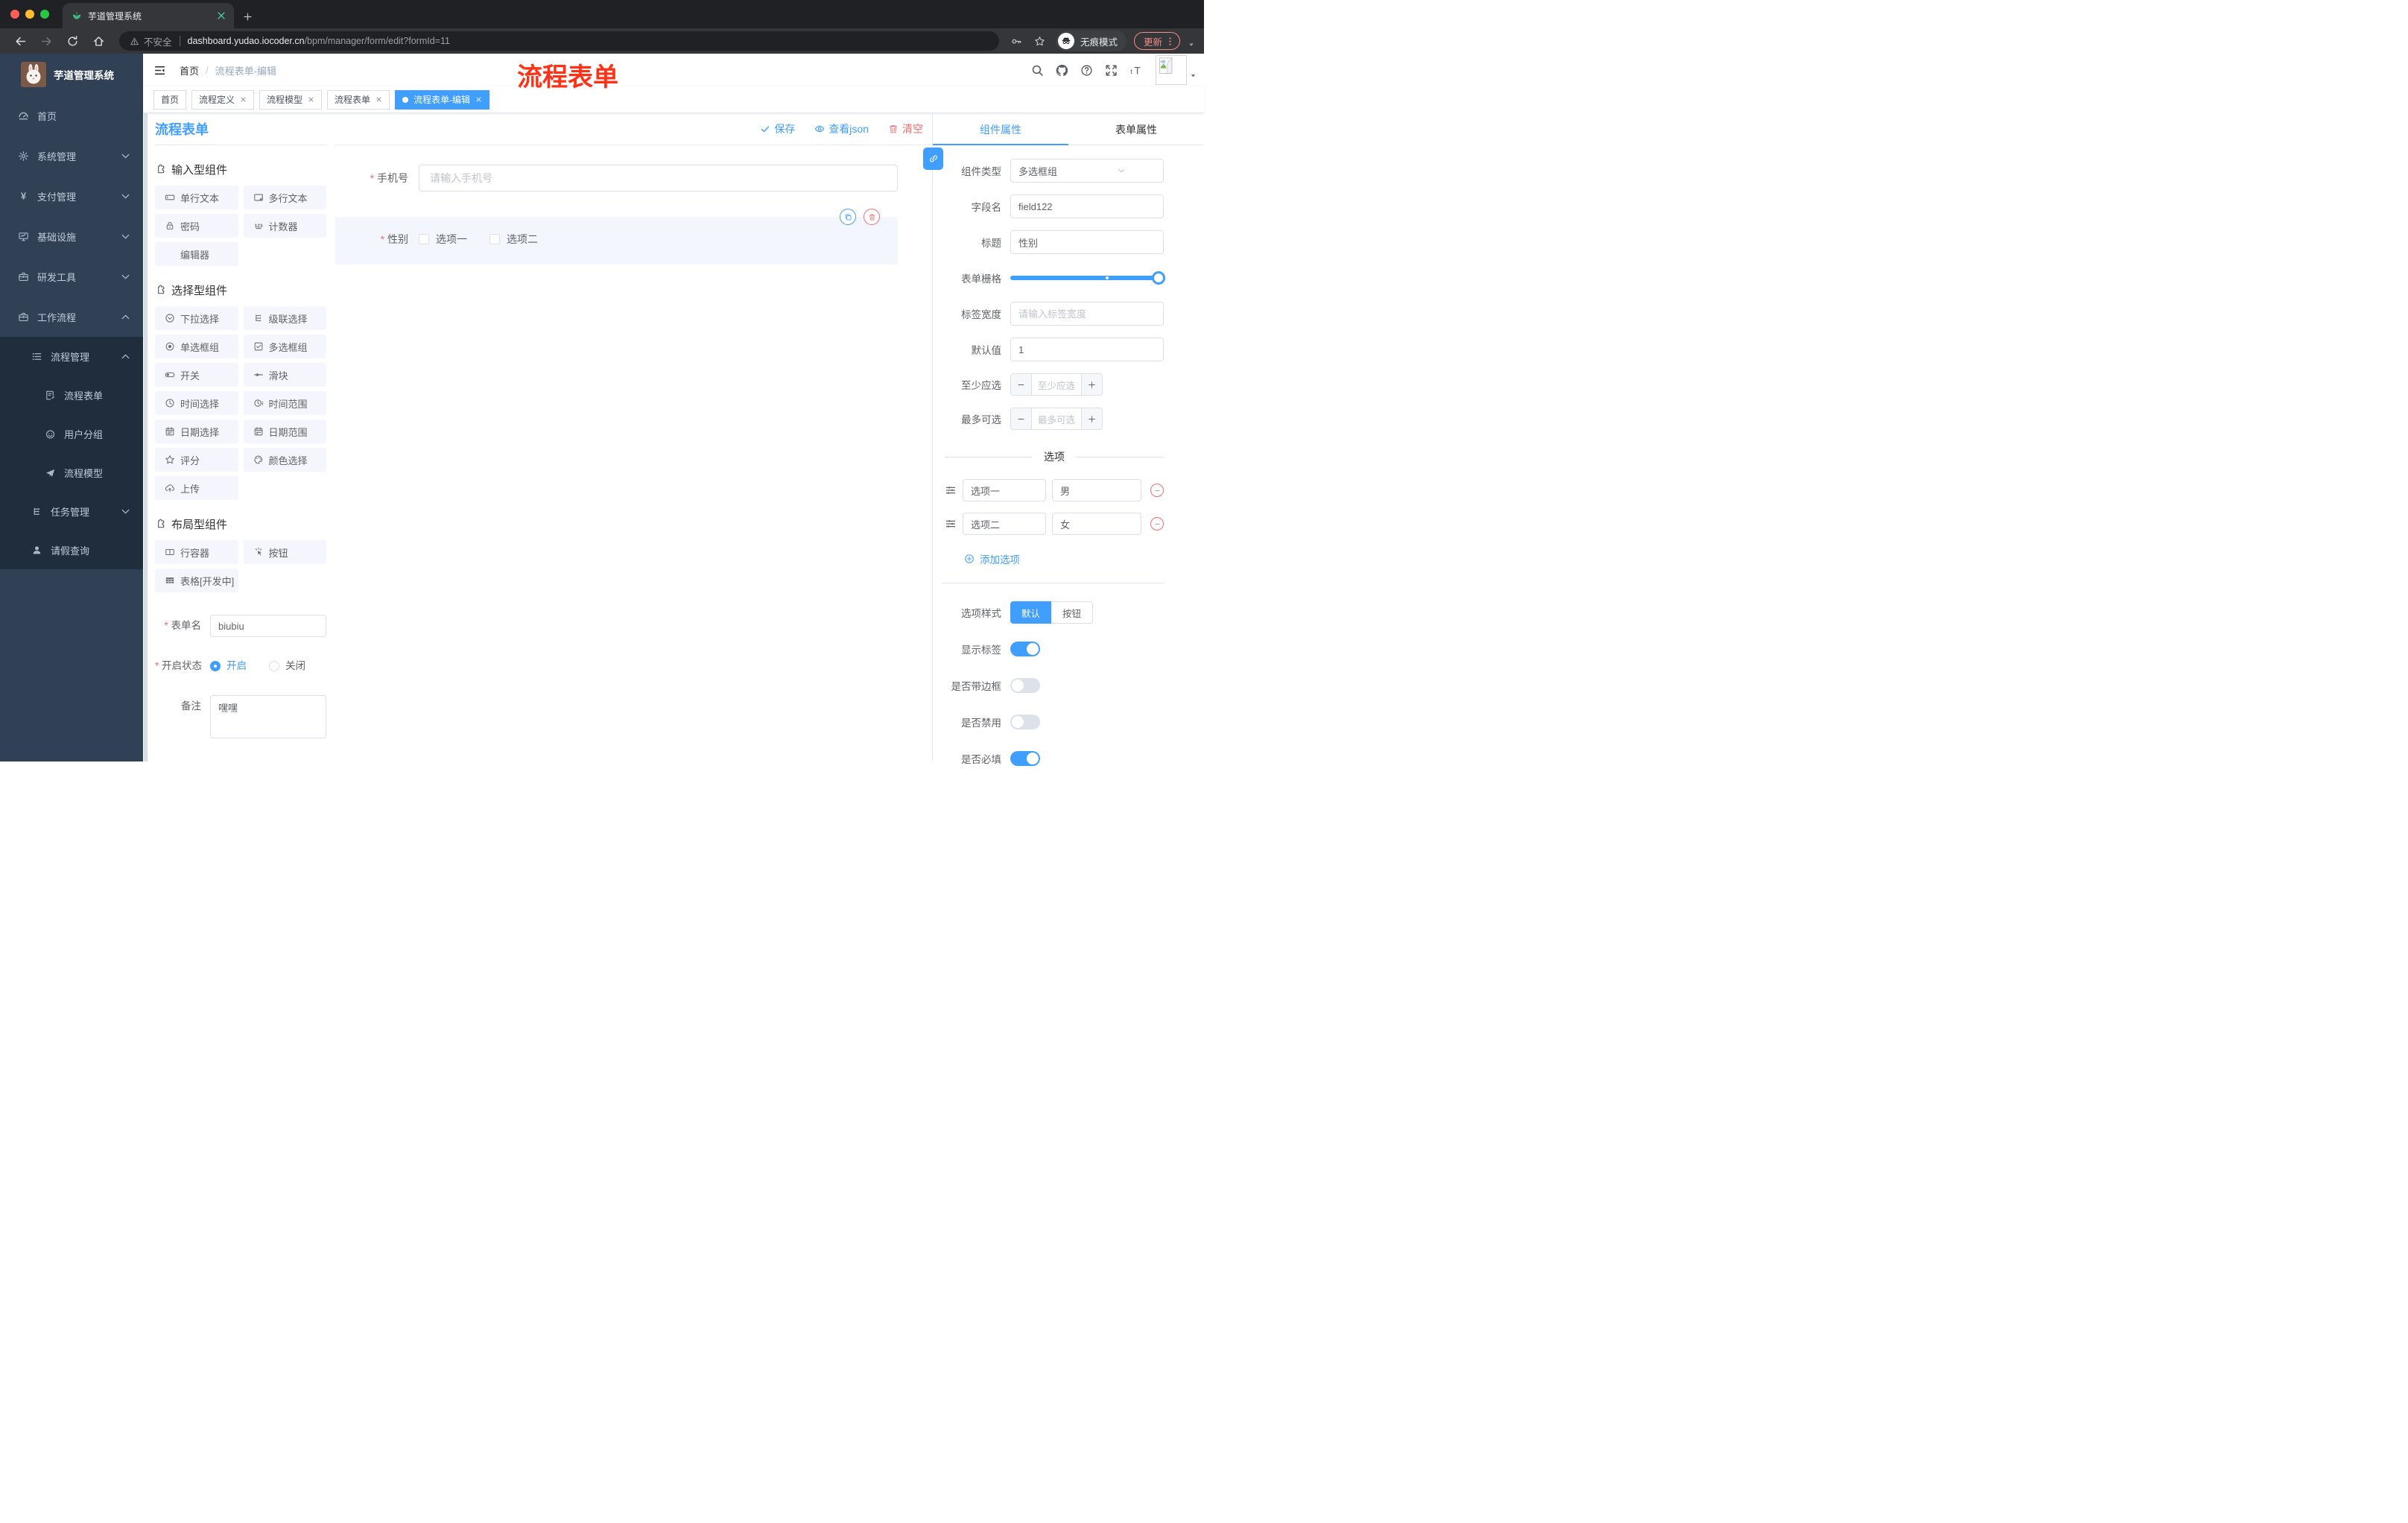  What do you see at coordinates (268, 626) in the screenshot?
I see `form-name-input` at bounding box center [268, 626].